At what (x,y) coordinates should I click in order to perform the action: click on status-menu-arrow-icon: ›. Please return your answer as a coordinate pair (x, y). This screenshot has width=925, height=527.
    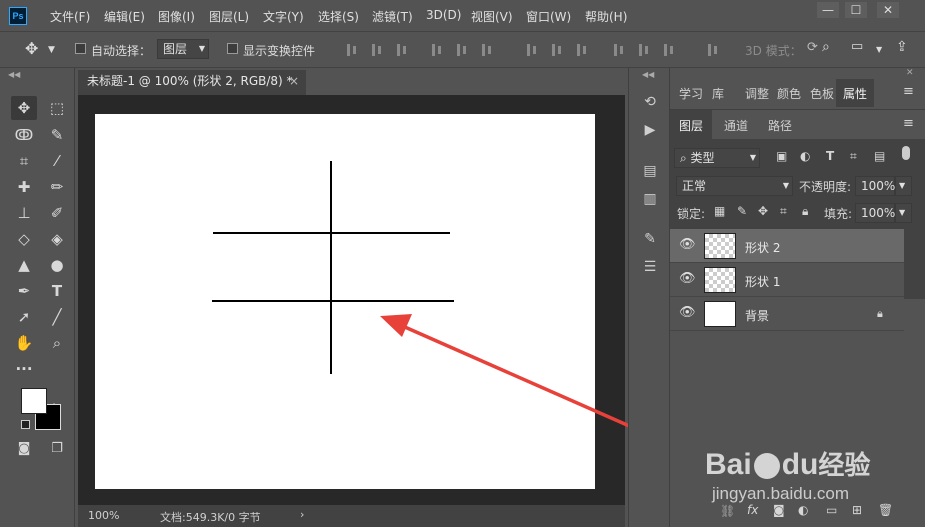
    Looking at the image, I should click on (302, 514).